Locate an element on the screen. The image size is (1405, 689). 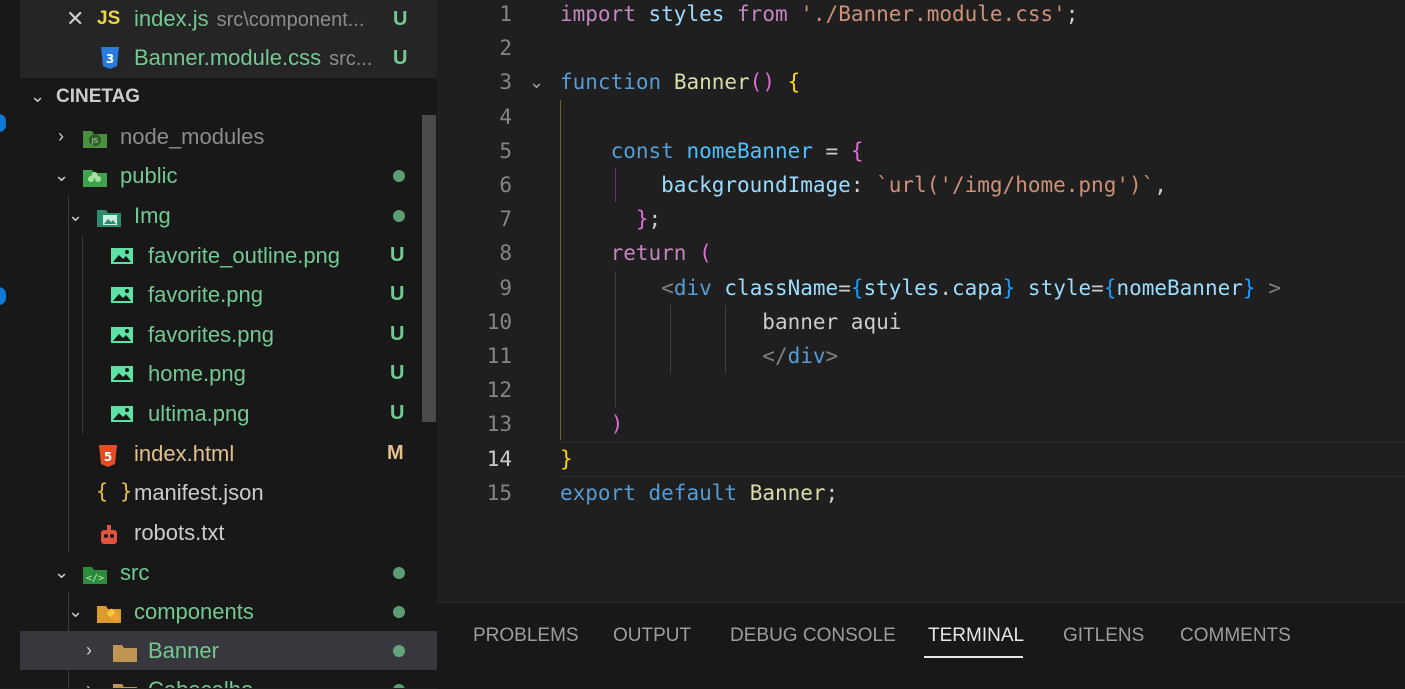
tree-item-file: 5 index.html M is located at coordinates (228, 453).